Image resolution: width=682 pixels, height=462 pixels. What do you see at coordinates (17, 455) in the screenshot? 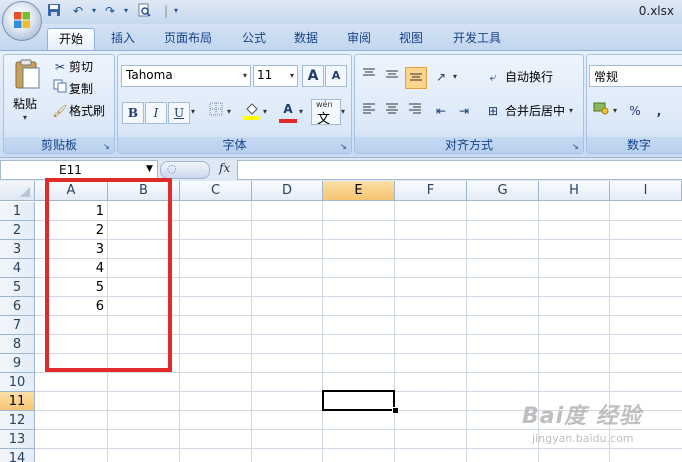
I see `row-header-14: 14` at bounding box center [17, 455].